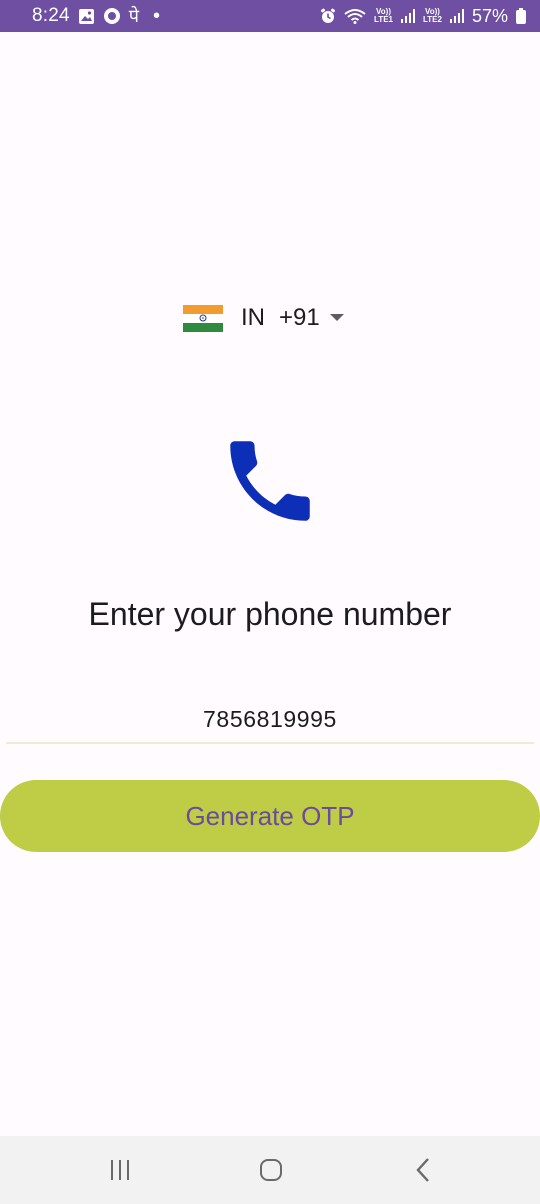 The height and width of the screenshot is (1204, 540). I want to click on lte1-label-bottom: LTE1, so click(383, 19).